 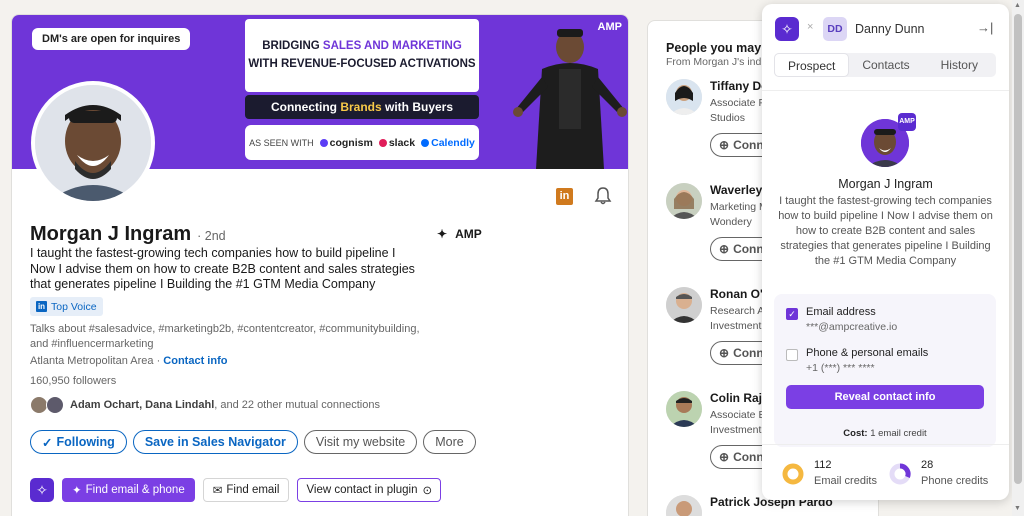 I want to click on external-arrow-icon: ⊙, so click(x=427, y=491).